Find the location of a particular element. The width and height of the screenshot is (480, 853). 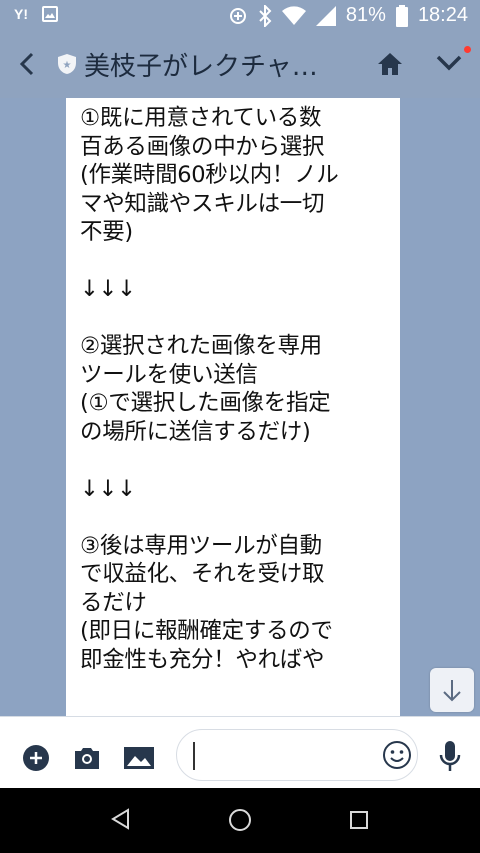

back-icon is located at coordinates (28, 64).